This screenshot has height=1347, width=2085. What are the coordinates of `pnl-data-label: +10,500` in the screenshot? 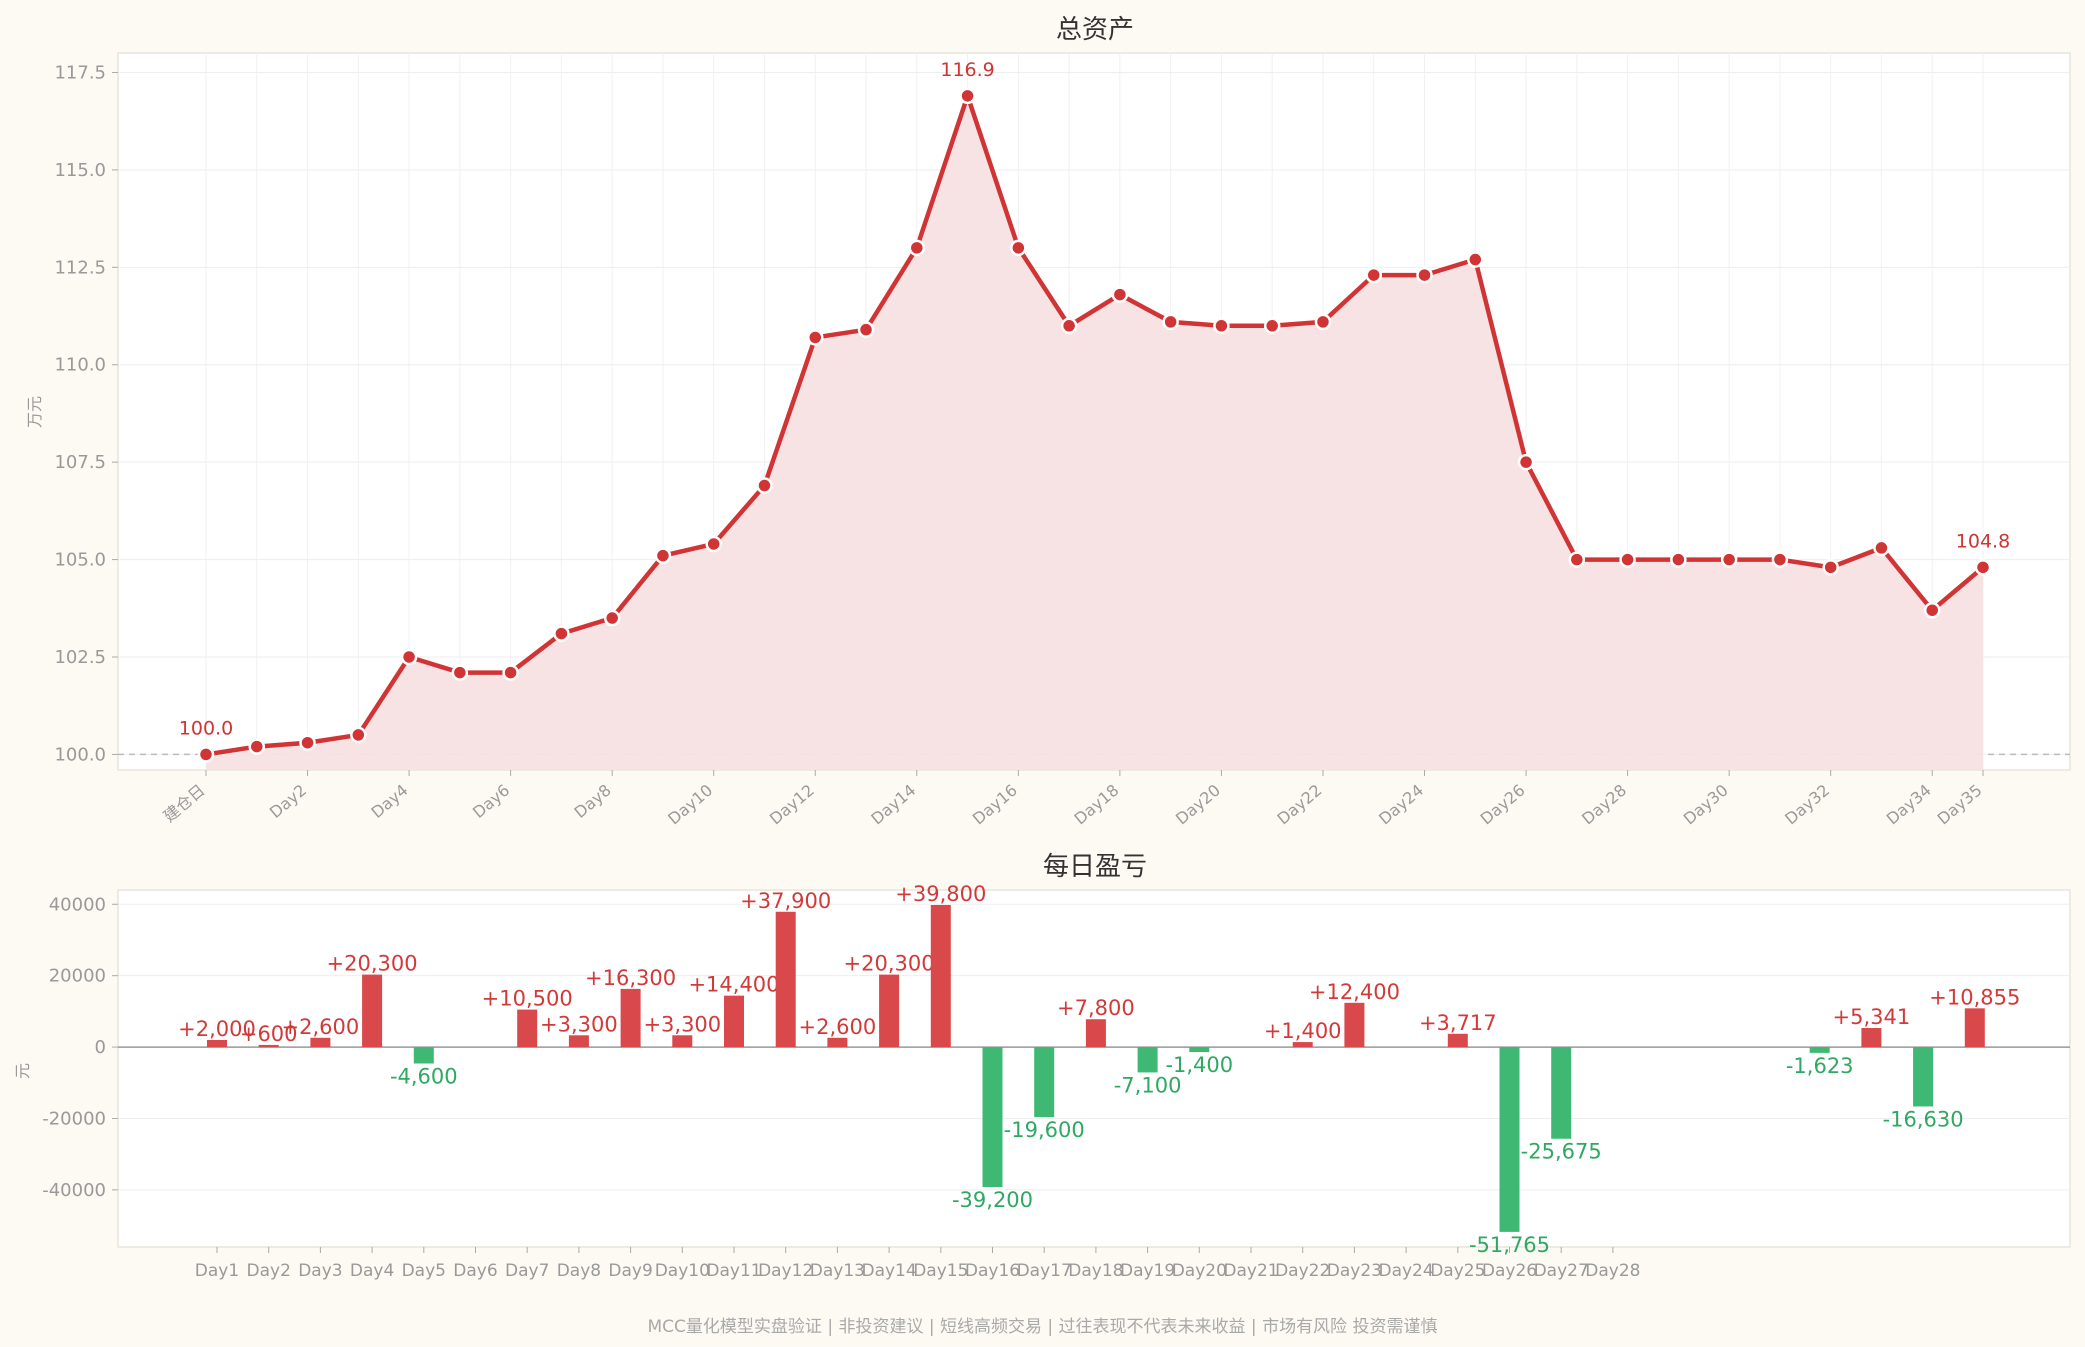 It's located at (527, 999).